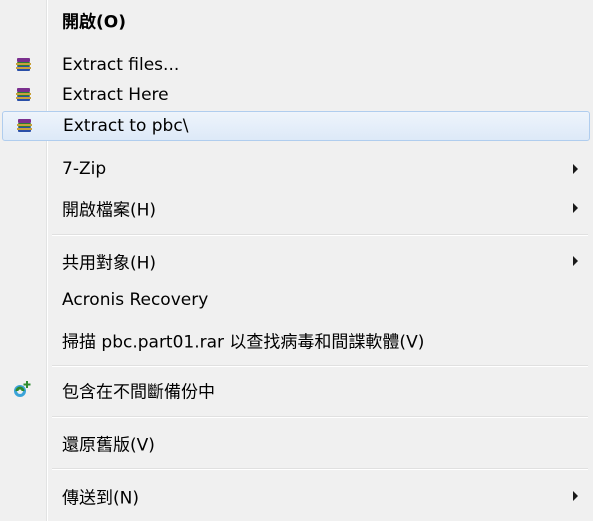 The width and height of the screenshot is (593, 521). What do you see at coordinates (100, 498) in the screenshot?
I see `menu-item-label: 傳送到(N)` at bounding box center [100, 498].